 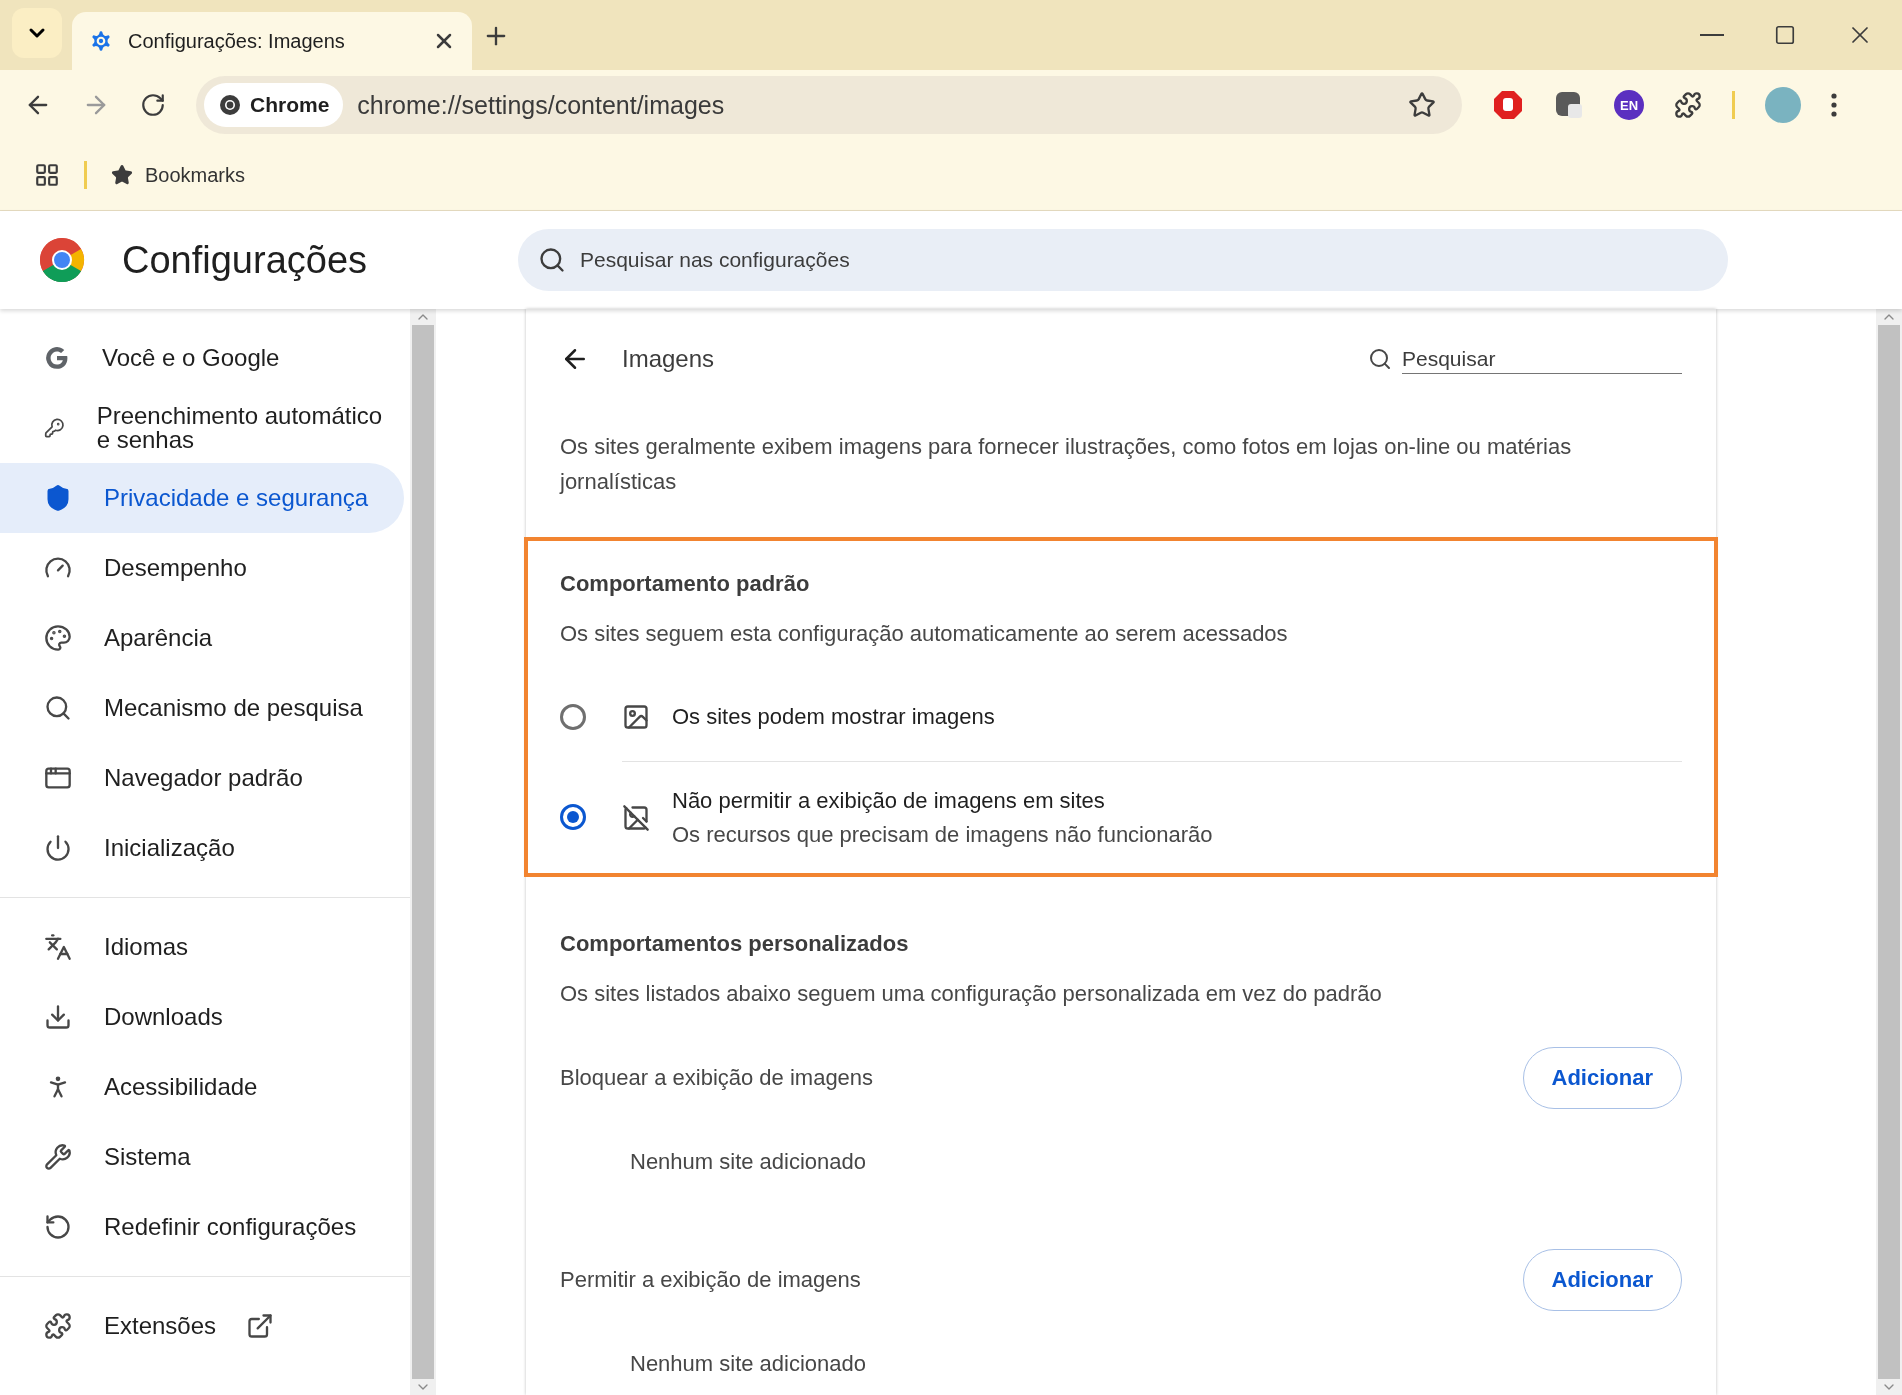 I want to click on section-heading: Comportamentos personalizados, so click(x=735, y=944).